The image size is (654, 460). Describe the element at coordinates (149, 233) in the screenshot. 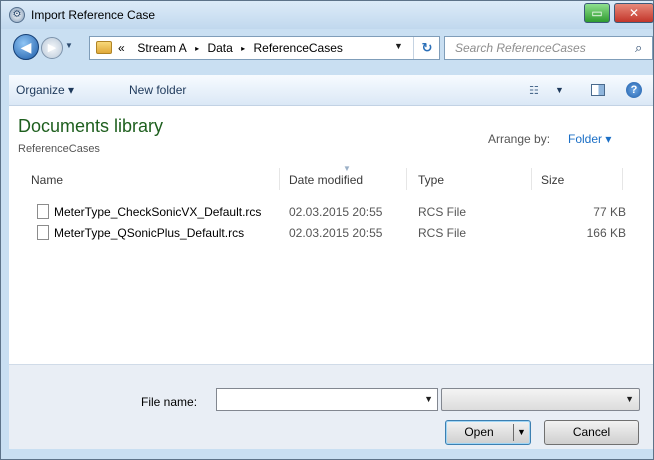

I see `file-name: MeterType_QSonicPlus_Default.rcs` at that location.